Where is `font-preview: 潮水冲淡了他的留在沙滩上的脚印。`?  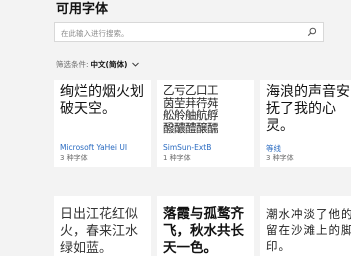 font-preview: 潮水冲淡了他的留在沙滩上的脚印。 is located at coordinates (308, 230).